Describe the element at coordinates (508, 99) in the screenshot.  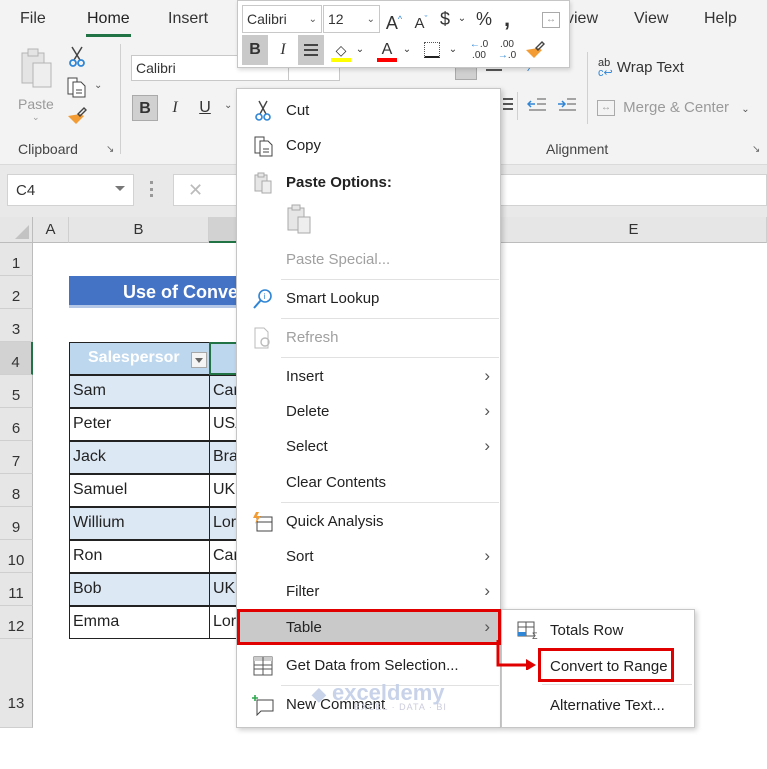
I see `align-right-button` at that location.